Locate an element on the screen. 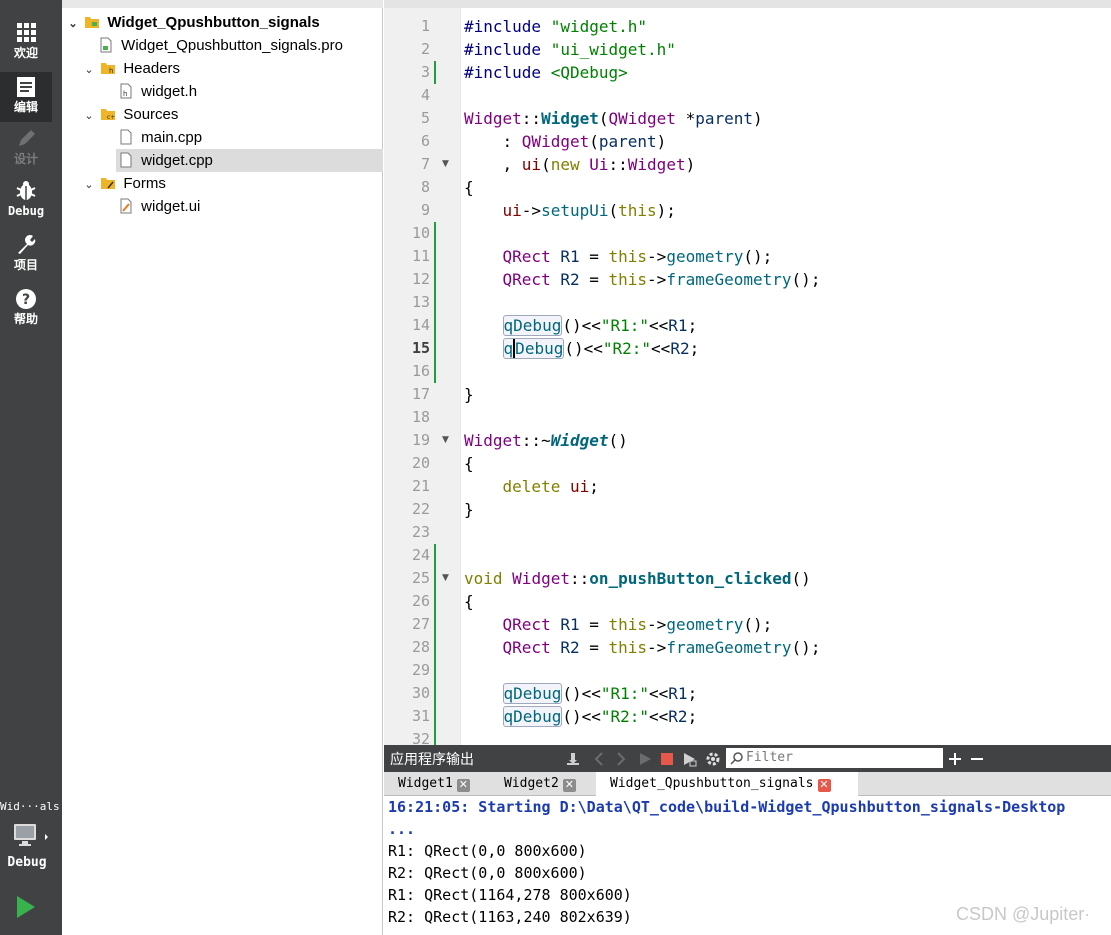 The image size is (1111, 935). mode-help: ? 帮助 is located at coordinates (26, 306).